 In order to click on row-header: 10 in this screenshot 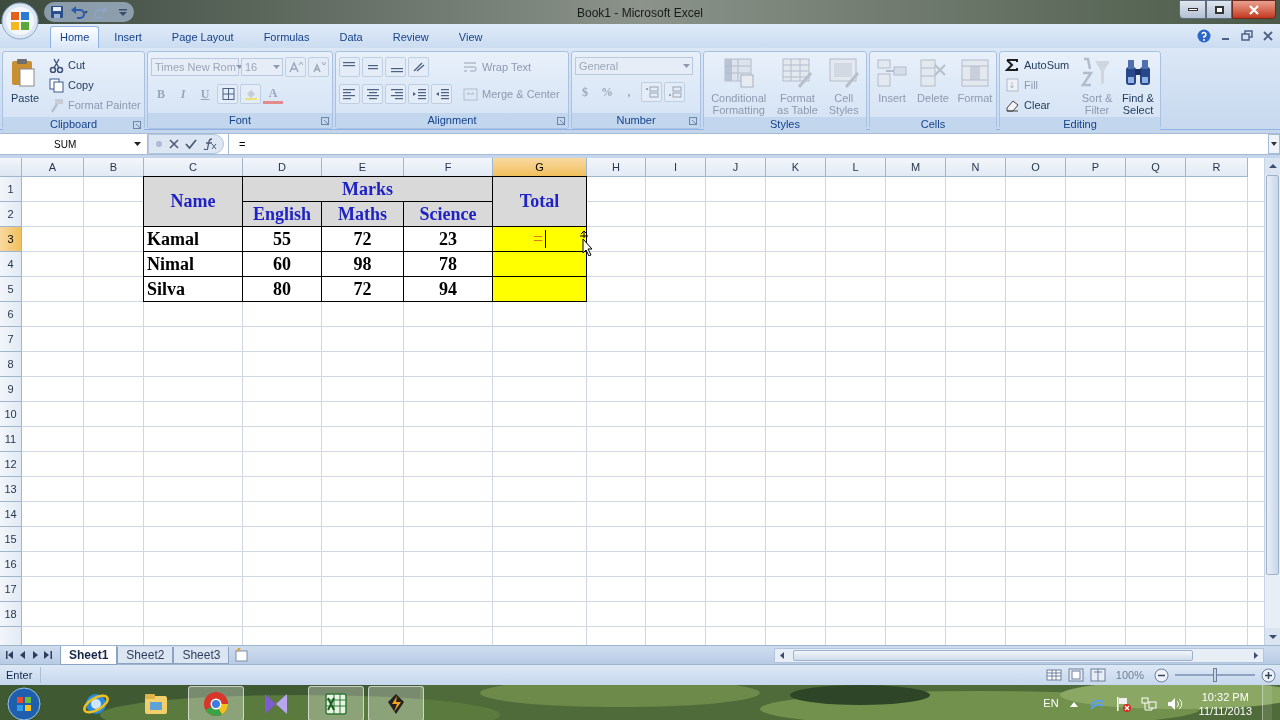, I will do `click(11, 414)`.